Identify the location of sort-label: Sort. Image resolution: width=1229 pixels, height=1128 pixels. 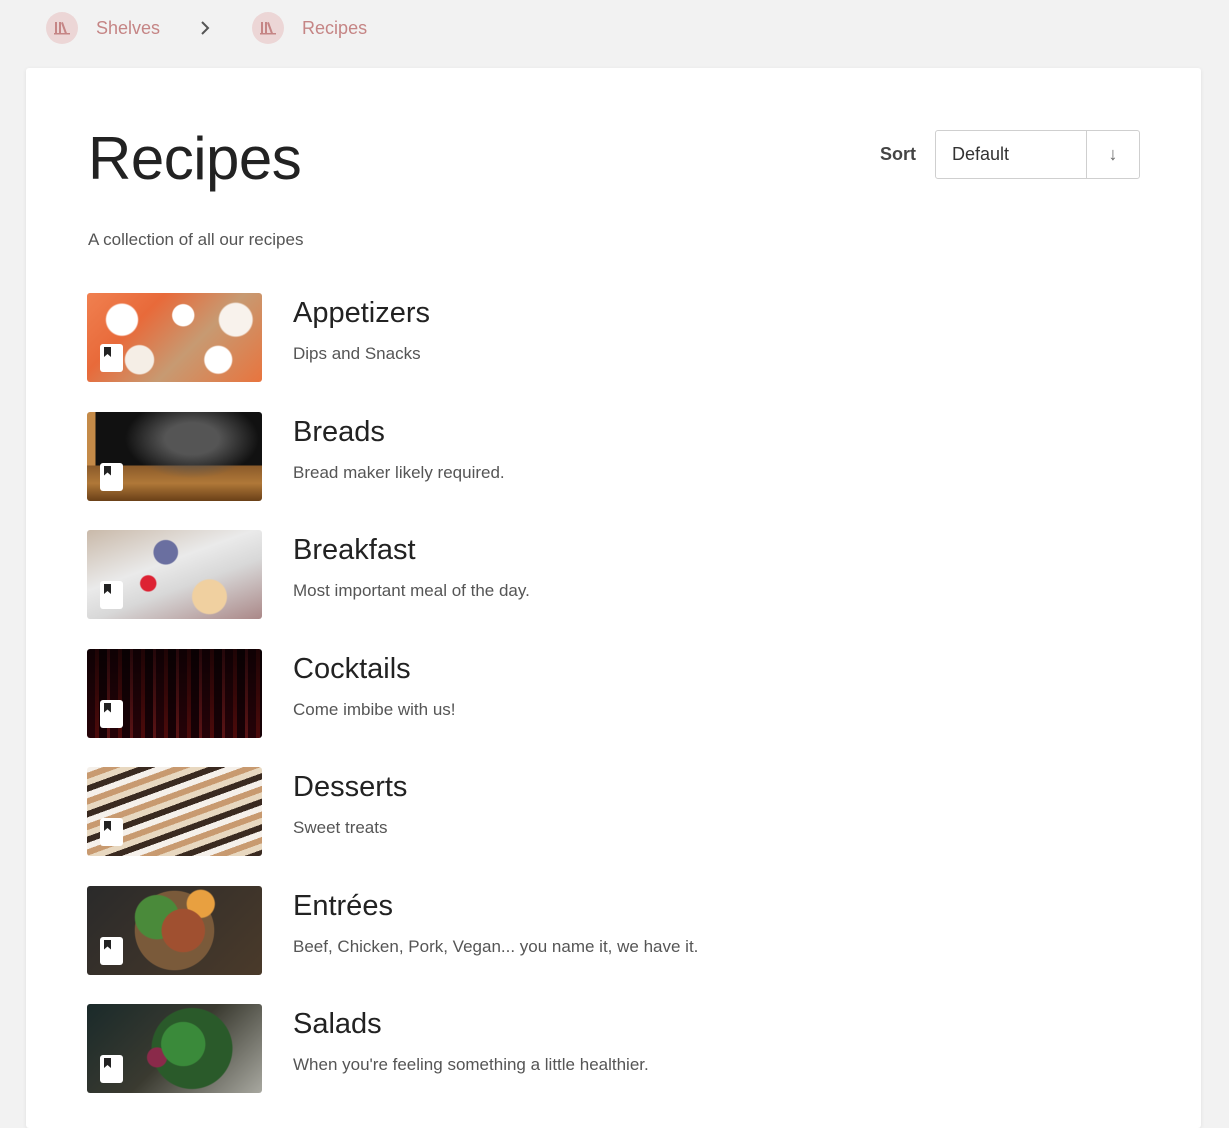
(898, 154).